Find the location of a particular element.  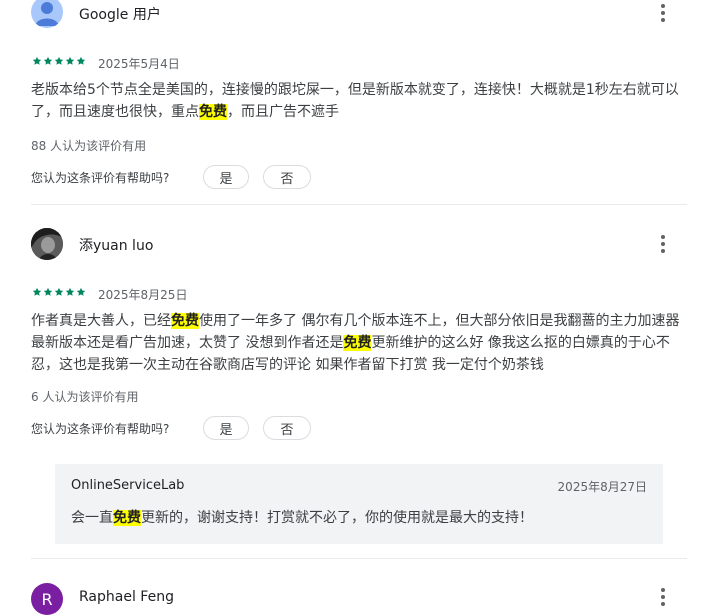

review-text-part: 作者真是大善人，已经 is located at coordinates (101, 321).